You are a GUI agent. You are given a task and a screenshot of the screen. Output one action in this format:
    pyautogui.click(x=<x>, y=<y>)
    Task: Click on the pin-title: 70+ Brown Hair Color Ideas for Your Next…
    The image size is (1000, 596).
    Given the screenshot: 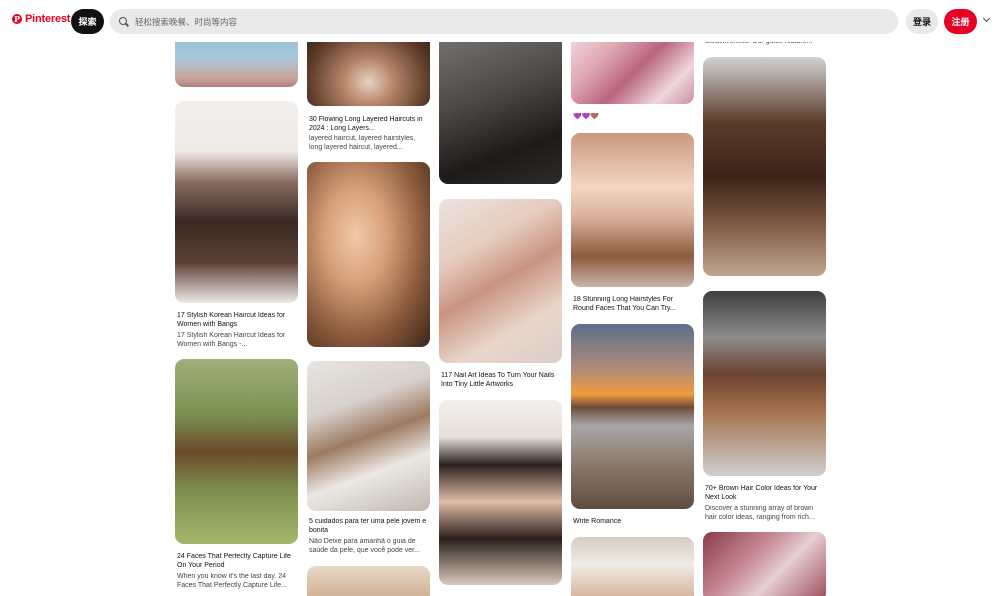 What is the action you would take?
    pyautogui.click(x=765, y=493)
    